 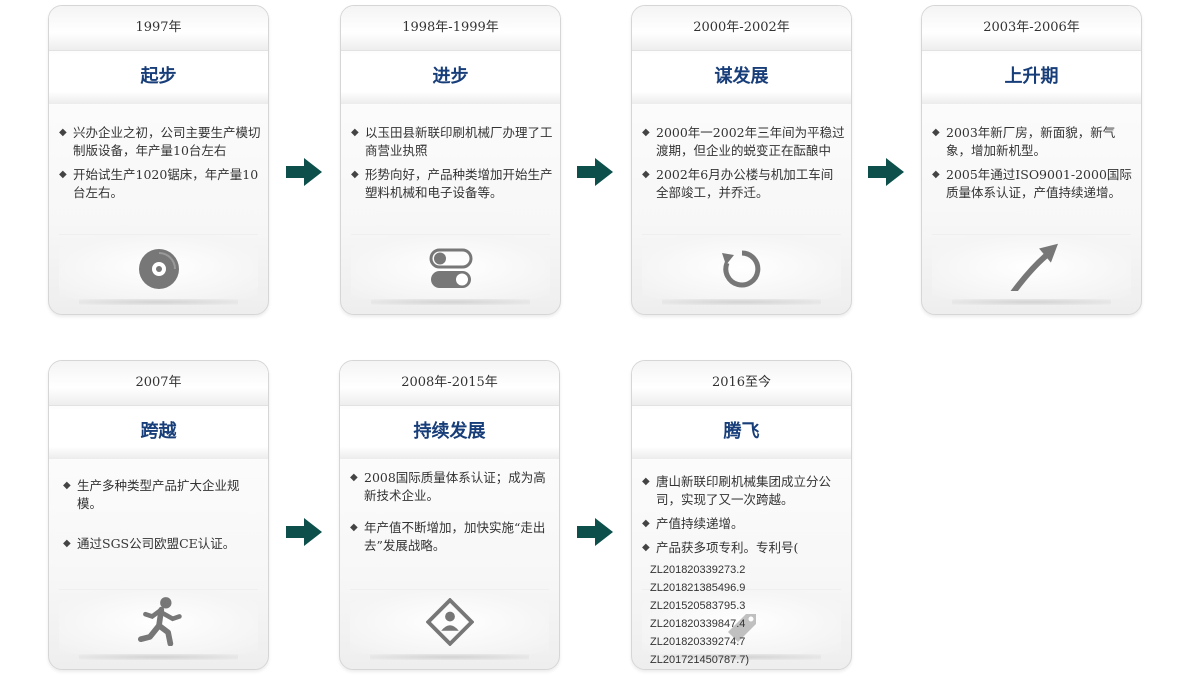 I want to click on list-item: ◆ 产值持续递增。, so click(x=693, y=523).